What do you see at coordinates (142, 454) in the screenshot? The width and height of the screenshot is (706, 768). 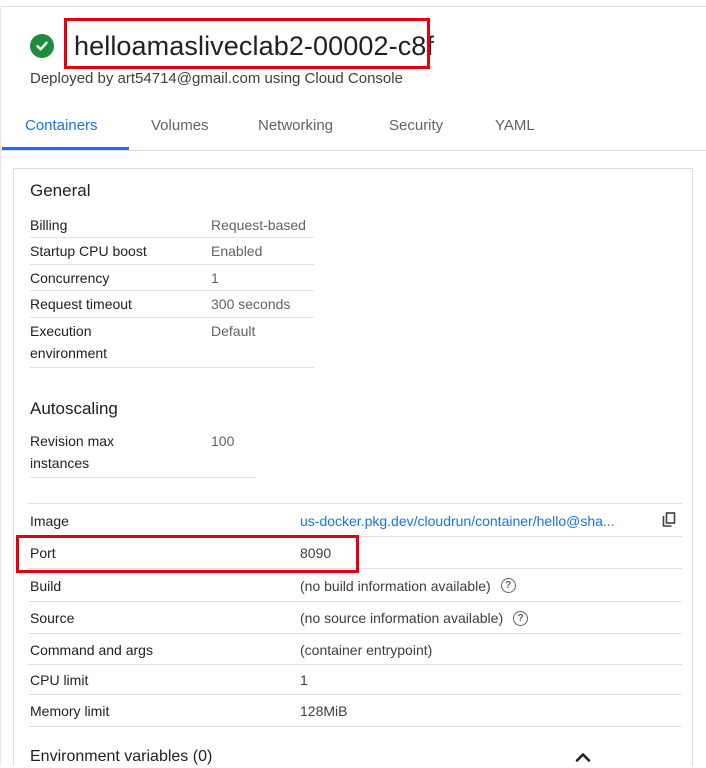 I see `autoscaling-row-max-instances: Revision max instances 100` at bounding box center [142, 454].